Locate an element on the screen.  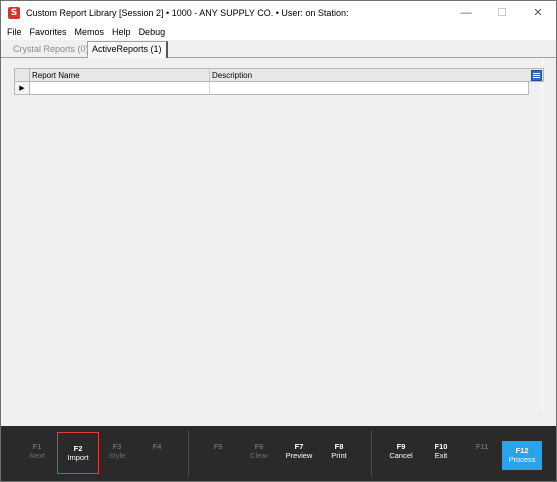
close-button: ✕ is located at coordinates (538, 12).